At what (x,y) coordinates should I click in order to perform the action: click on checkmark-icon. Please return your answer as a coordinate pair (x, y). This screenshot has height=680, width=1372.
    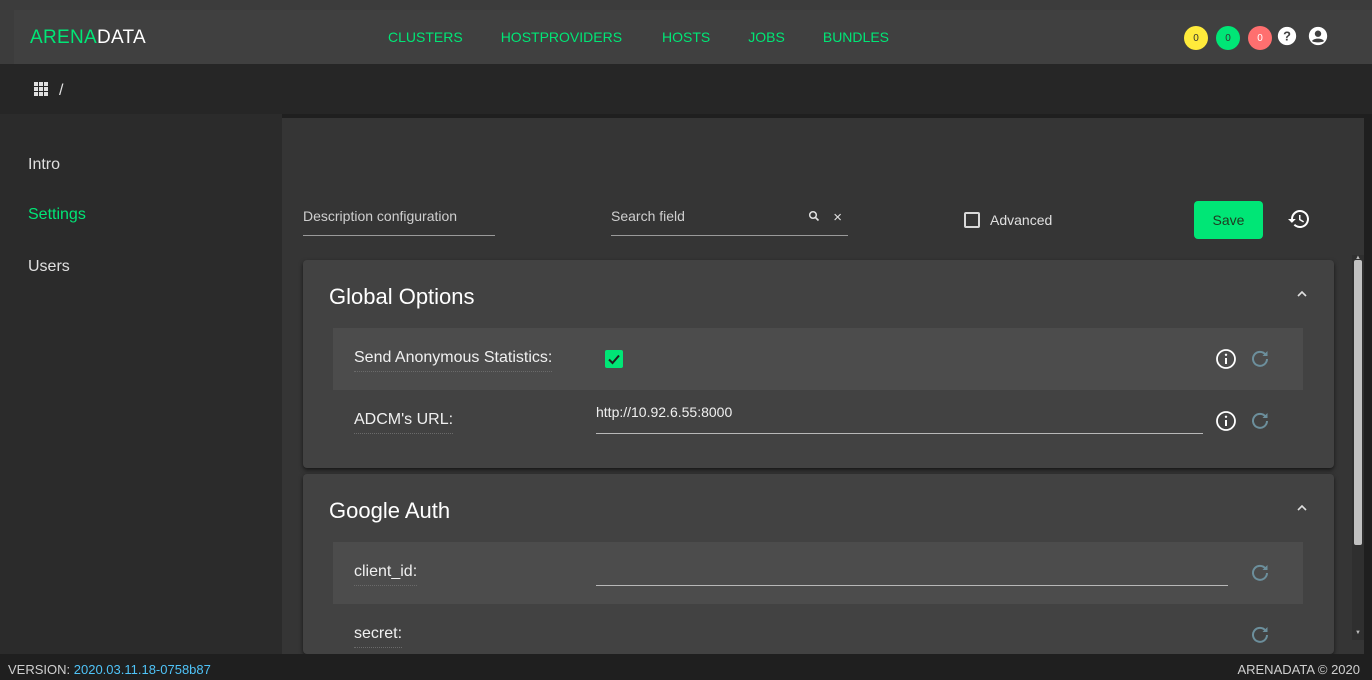
    Looking at the image, I should click on (614, 359).